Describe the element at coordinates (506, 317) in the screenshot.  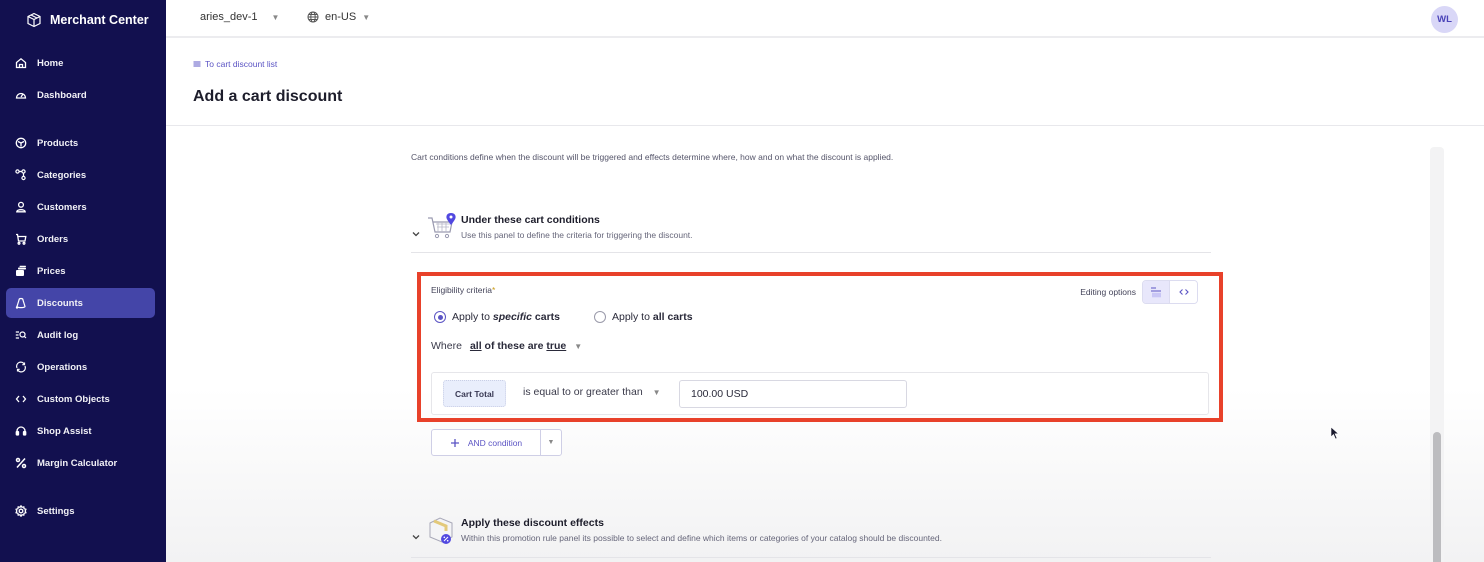
I see `radio-label: Apply to specific carts` at that location.